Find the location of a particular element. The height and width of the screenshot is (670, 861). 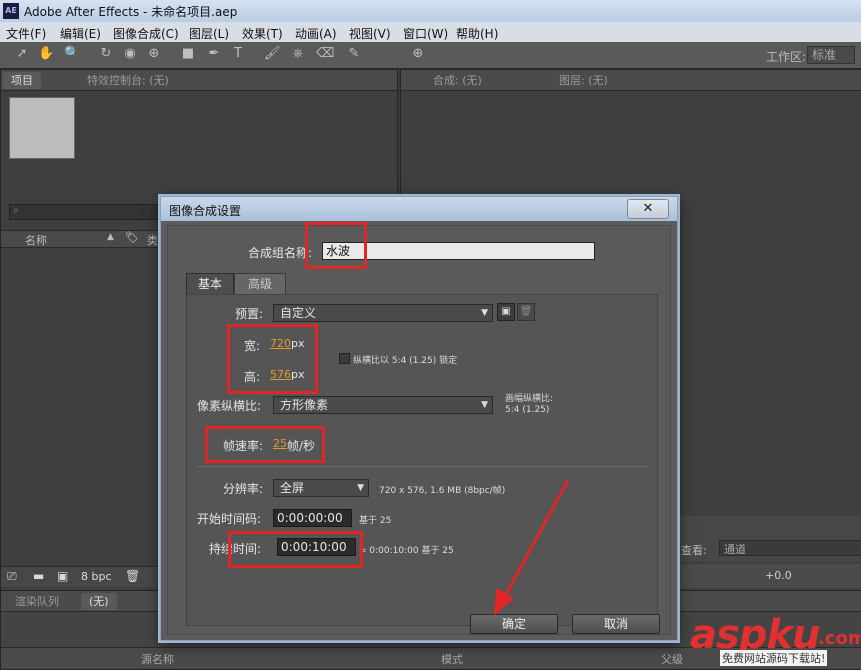

pixel-aspect-value: 方形像素 is located at coordinates (304, 405).